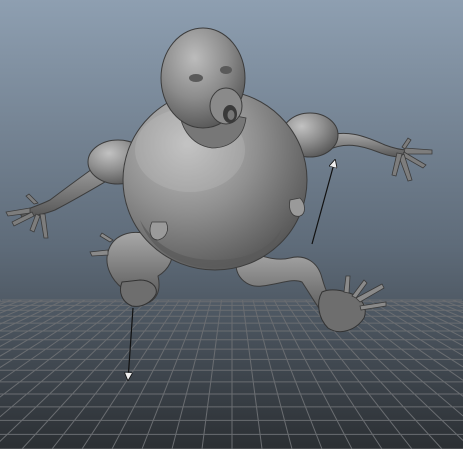 The width and height of the screenshot is (463, 449). What do you see at coordinates (231, 115) in the screenshot?
I see `mouth-inner` at bounding box center [231, 115].